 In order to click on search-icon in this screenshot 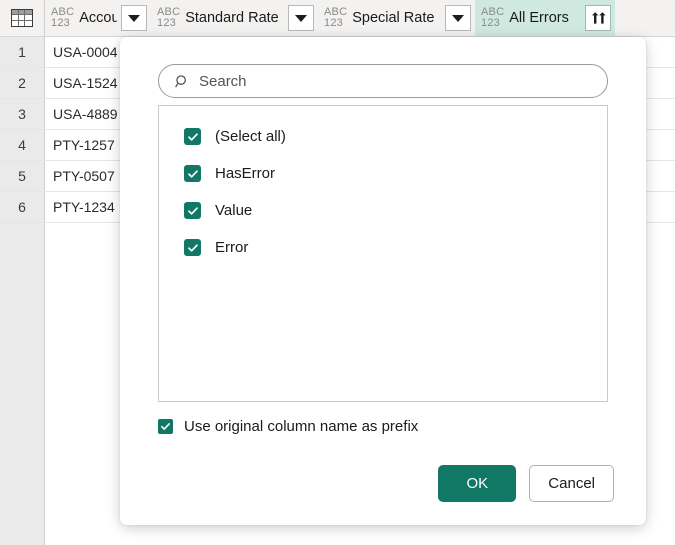, I will do `click(182, 81)`.